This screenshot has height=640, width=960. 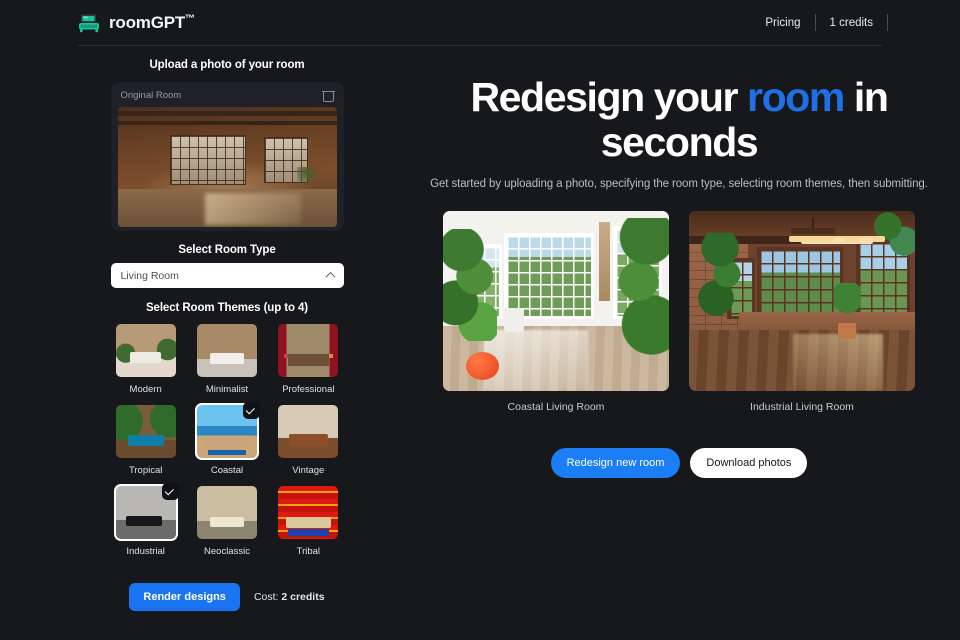 What do you see at coordinates (782, 23) in the screenshot?
I see `pricing-link: Pricing` at bounding box center [782, 23].